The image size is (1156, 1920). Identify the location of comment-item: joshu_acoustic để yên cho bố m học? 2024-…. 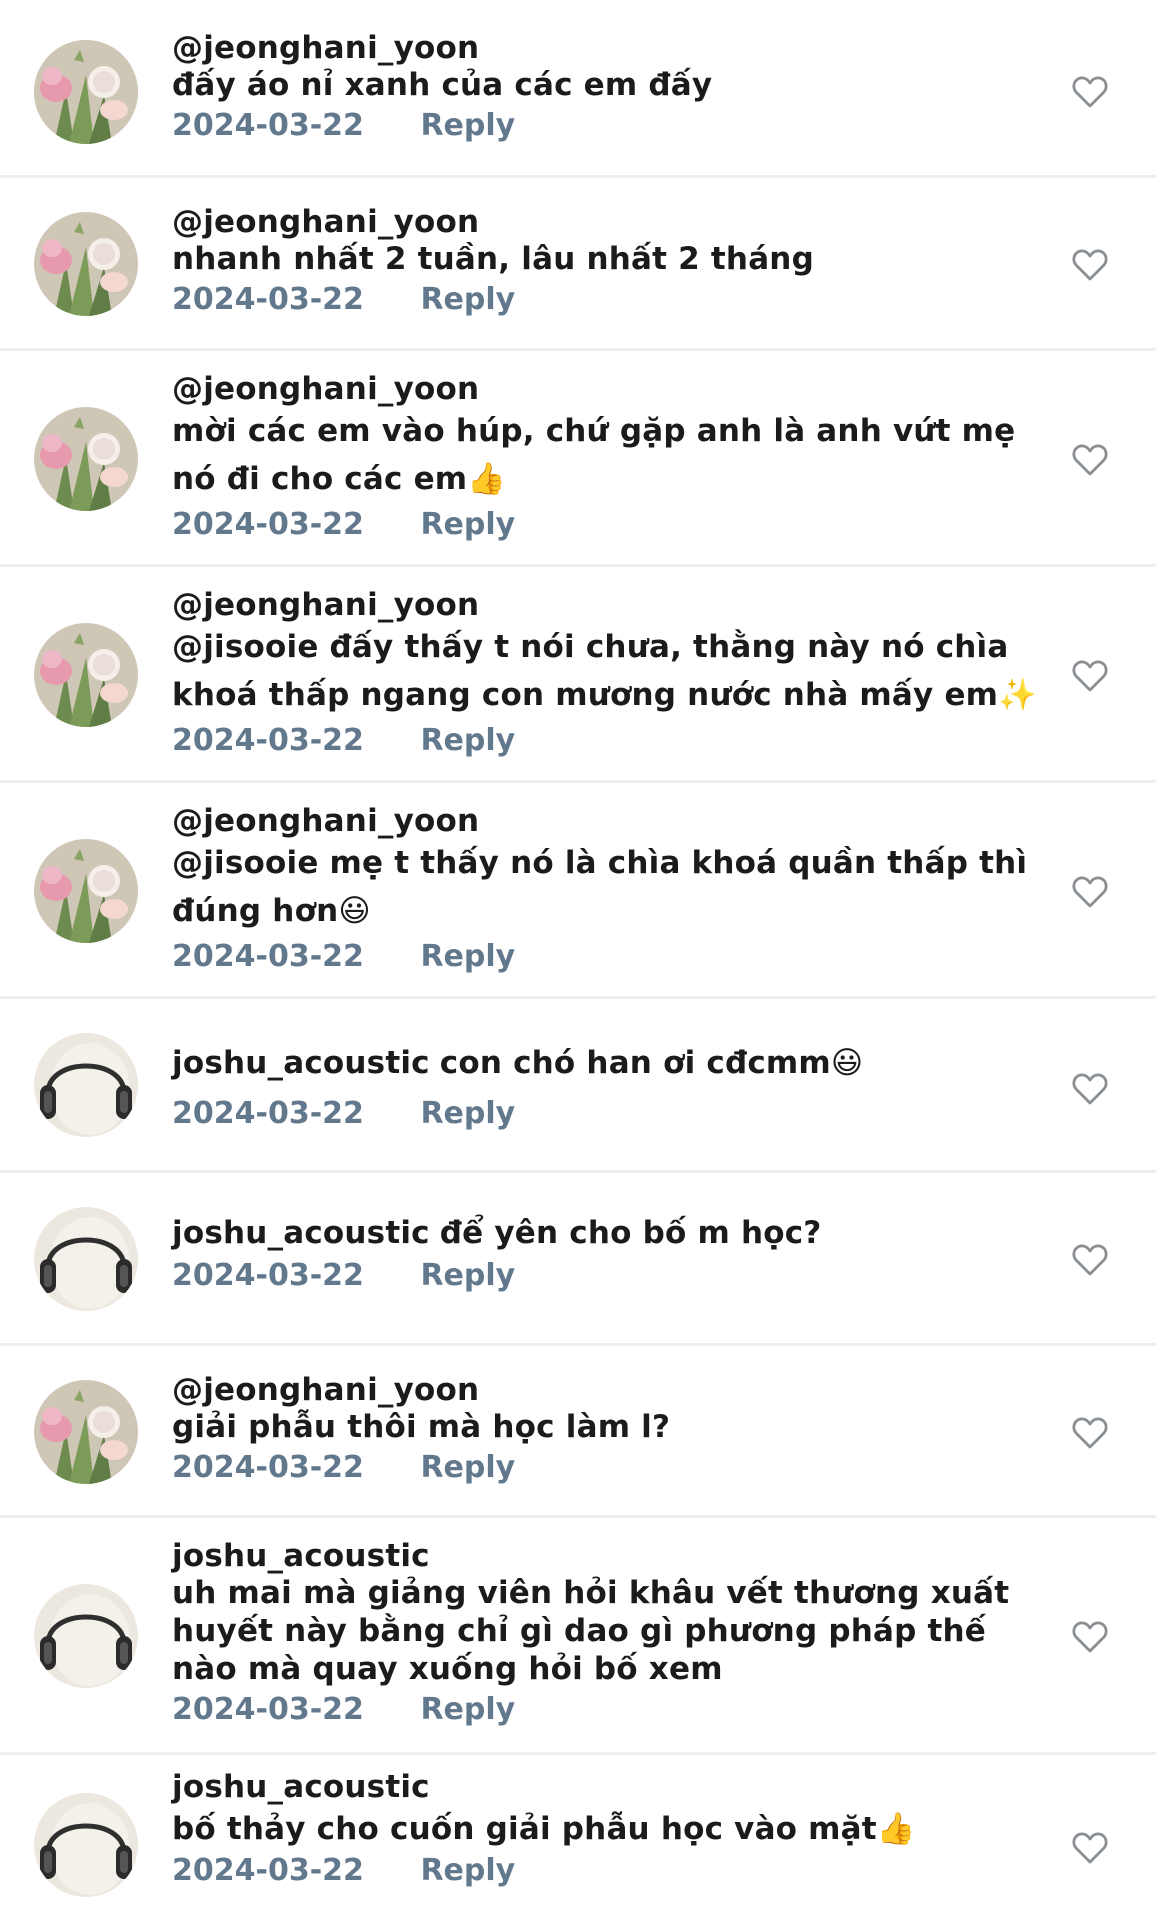
(578, 1259).